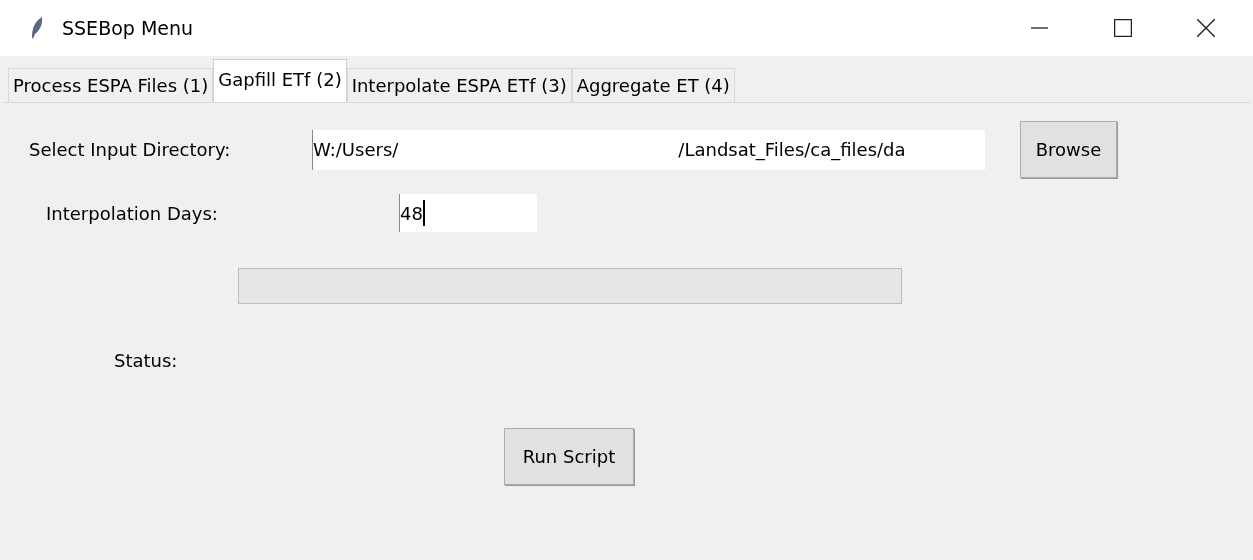 This screenshot has height=560, width=1253. Describe the element at coordinates (280, 80) in the screenshot. I see `tab: Gapfill ETf (2)` at that location.